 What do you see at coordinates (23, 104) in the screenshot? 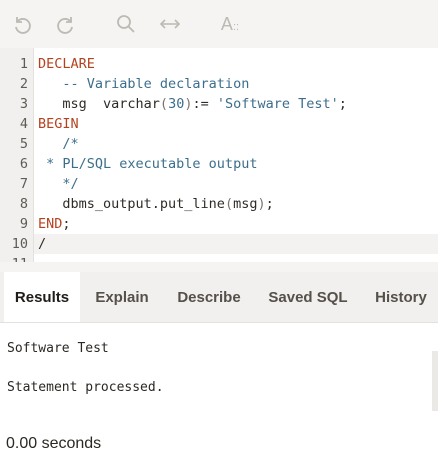
I see `line-number: 3` at bounding box center [23, 104].